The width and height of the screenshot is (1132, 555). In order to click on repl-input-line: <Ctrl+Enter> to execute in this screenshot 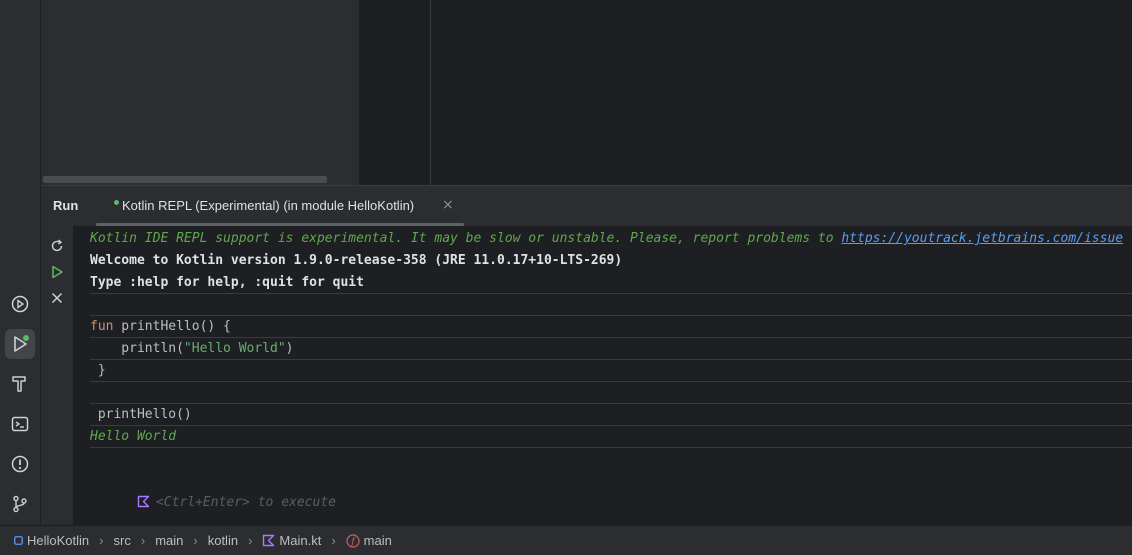, I will do `click(213, 490)`.